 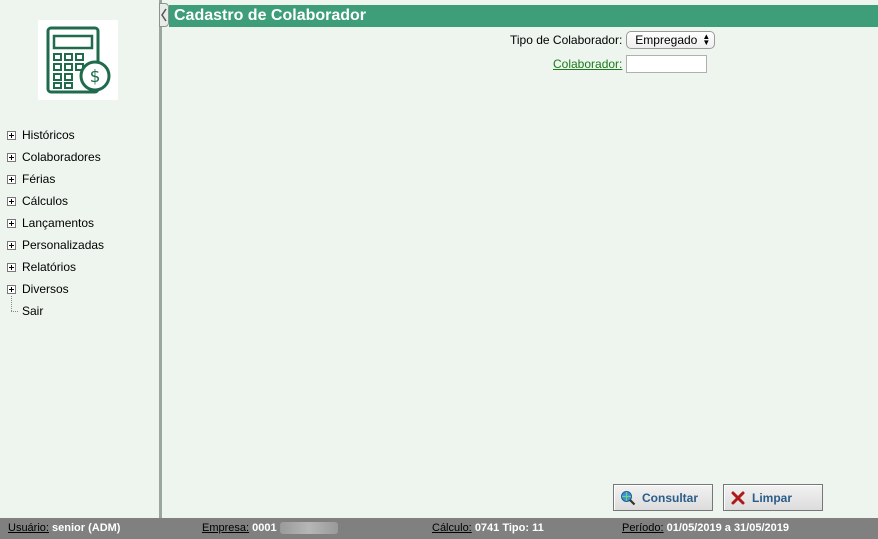 I want to click on status-empresa: Empresa: 0001, so click(x=270, y=528).